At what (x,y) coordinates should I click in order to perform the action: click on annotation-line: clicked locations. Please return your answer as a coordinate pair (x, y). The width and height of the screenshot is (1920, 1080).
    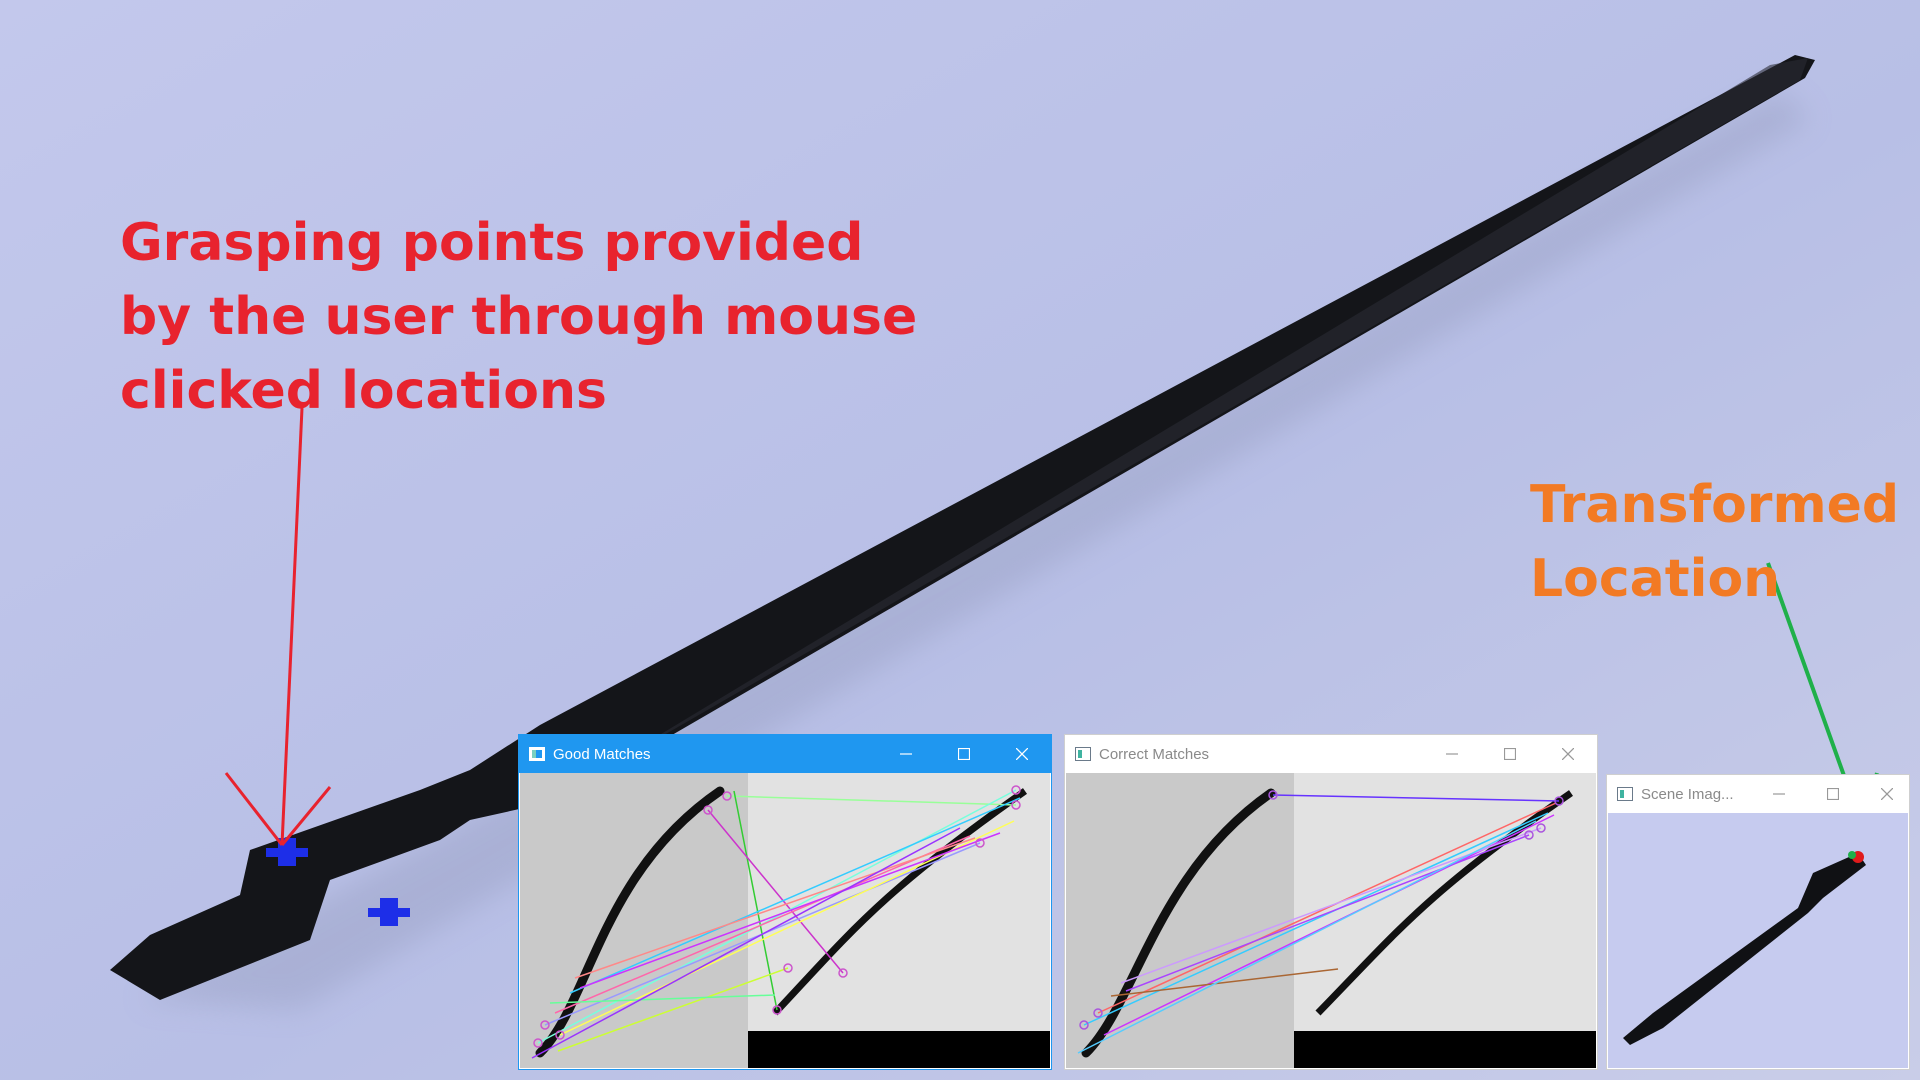
    Looking at the image, I should click on (363, 391).